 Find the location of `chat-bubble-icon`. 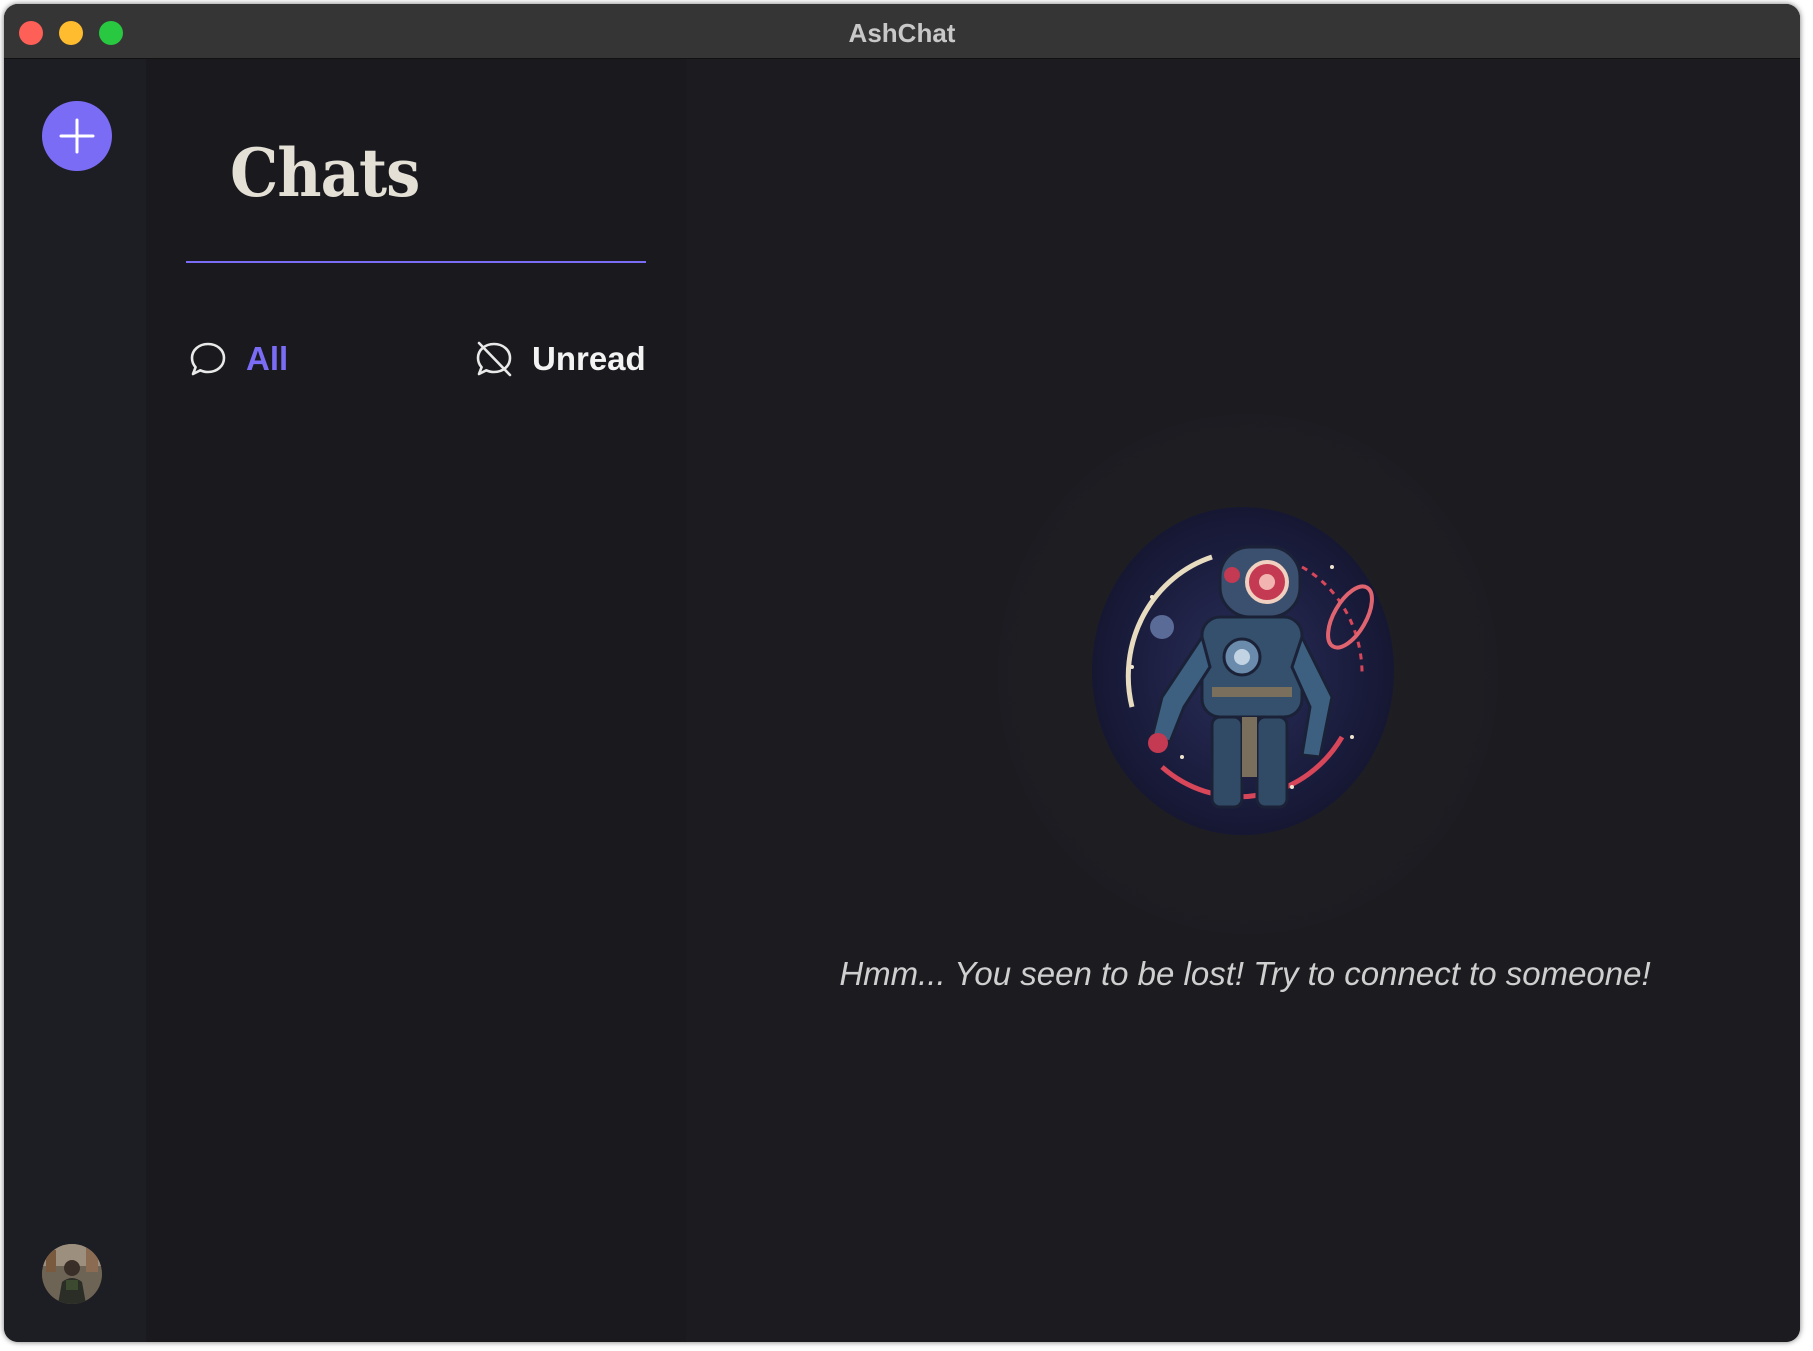

chat-bubble-icon is located at coordinates (208, 359).